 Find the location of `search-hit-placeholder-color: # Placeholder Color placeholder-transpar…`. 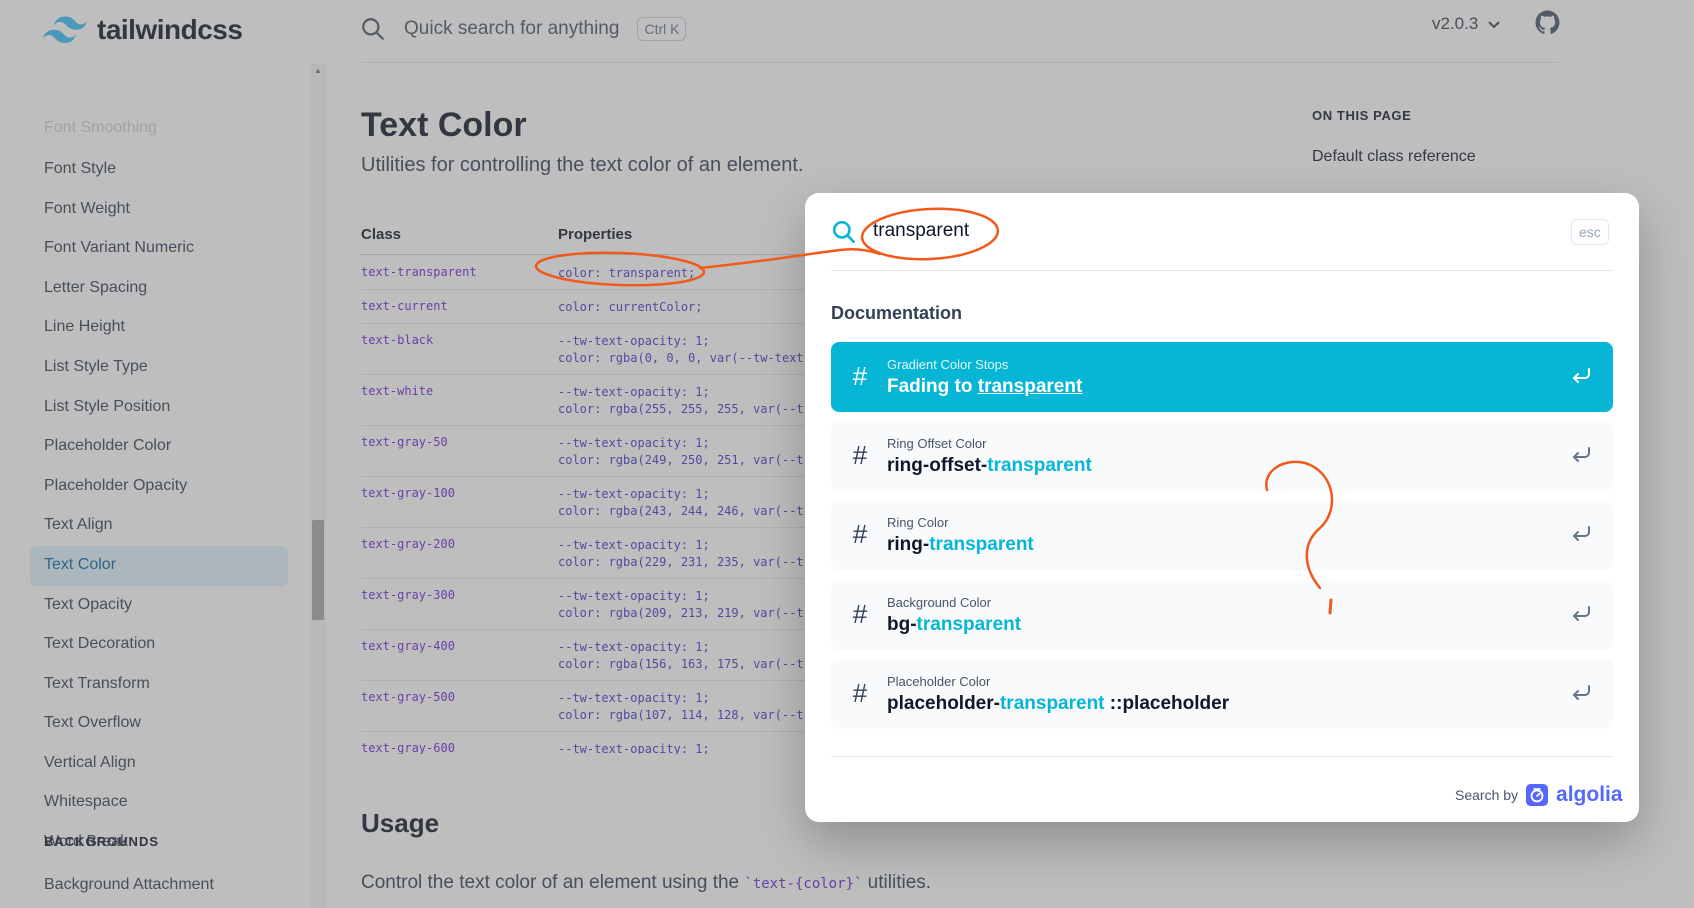

search-hit-placeholder-color: # Placeholder Color placeholder-transpar… is located at coordinates (1222, 694).